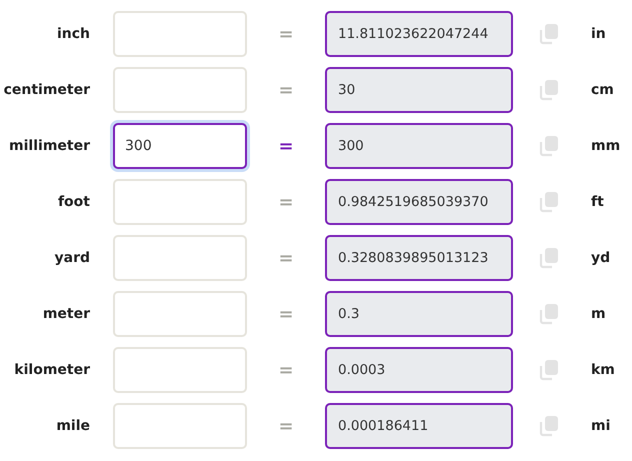 The height and width of the screenshot is (461, 632). What do you see at coordinates (603, 90) in the screenshot?
I see `unit-symbol: cm` at bounding box center [603, 90].